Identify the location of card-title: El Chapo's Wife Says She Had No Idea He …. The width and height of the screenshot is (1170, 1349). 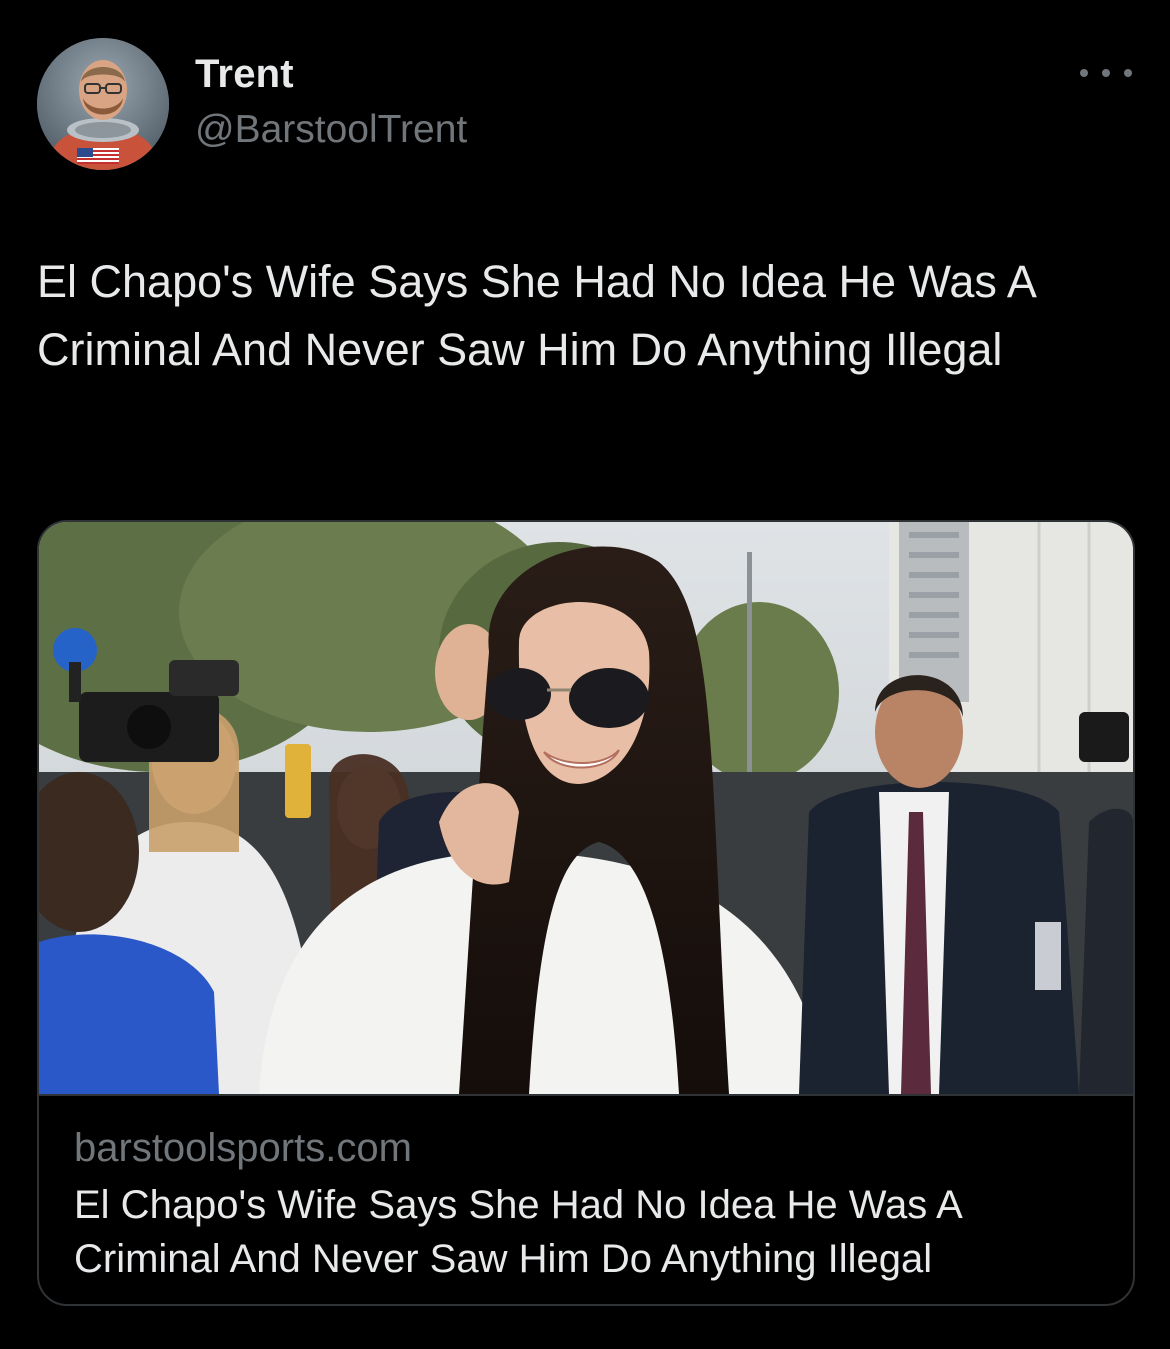
(517, 1232).